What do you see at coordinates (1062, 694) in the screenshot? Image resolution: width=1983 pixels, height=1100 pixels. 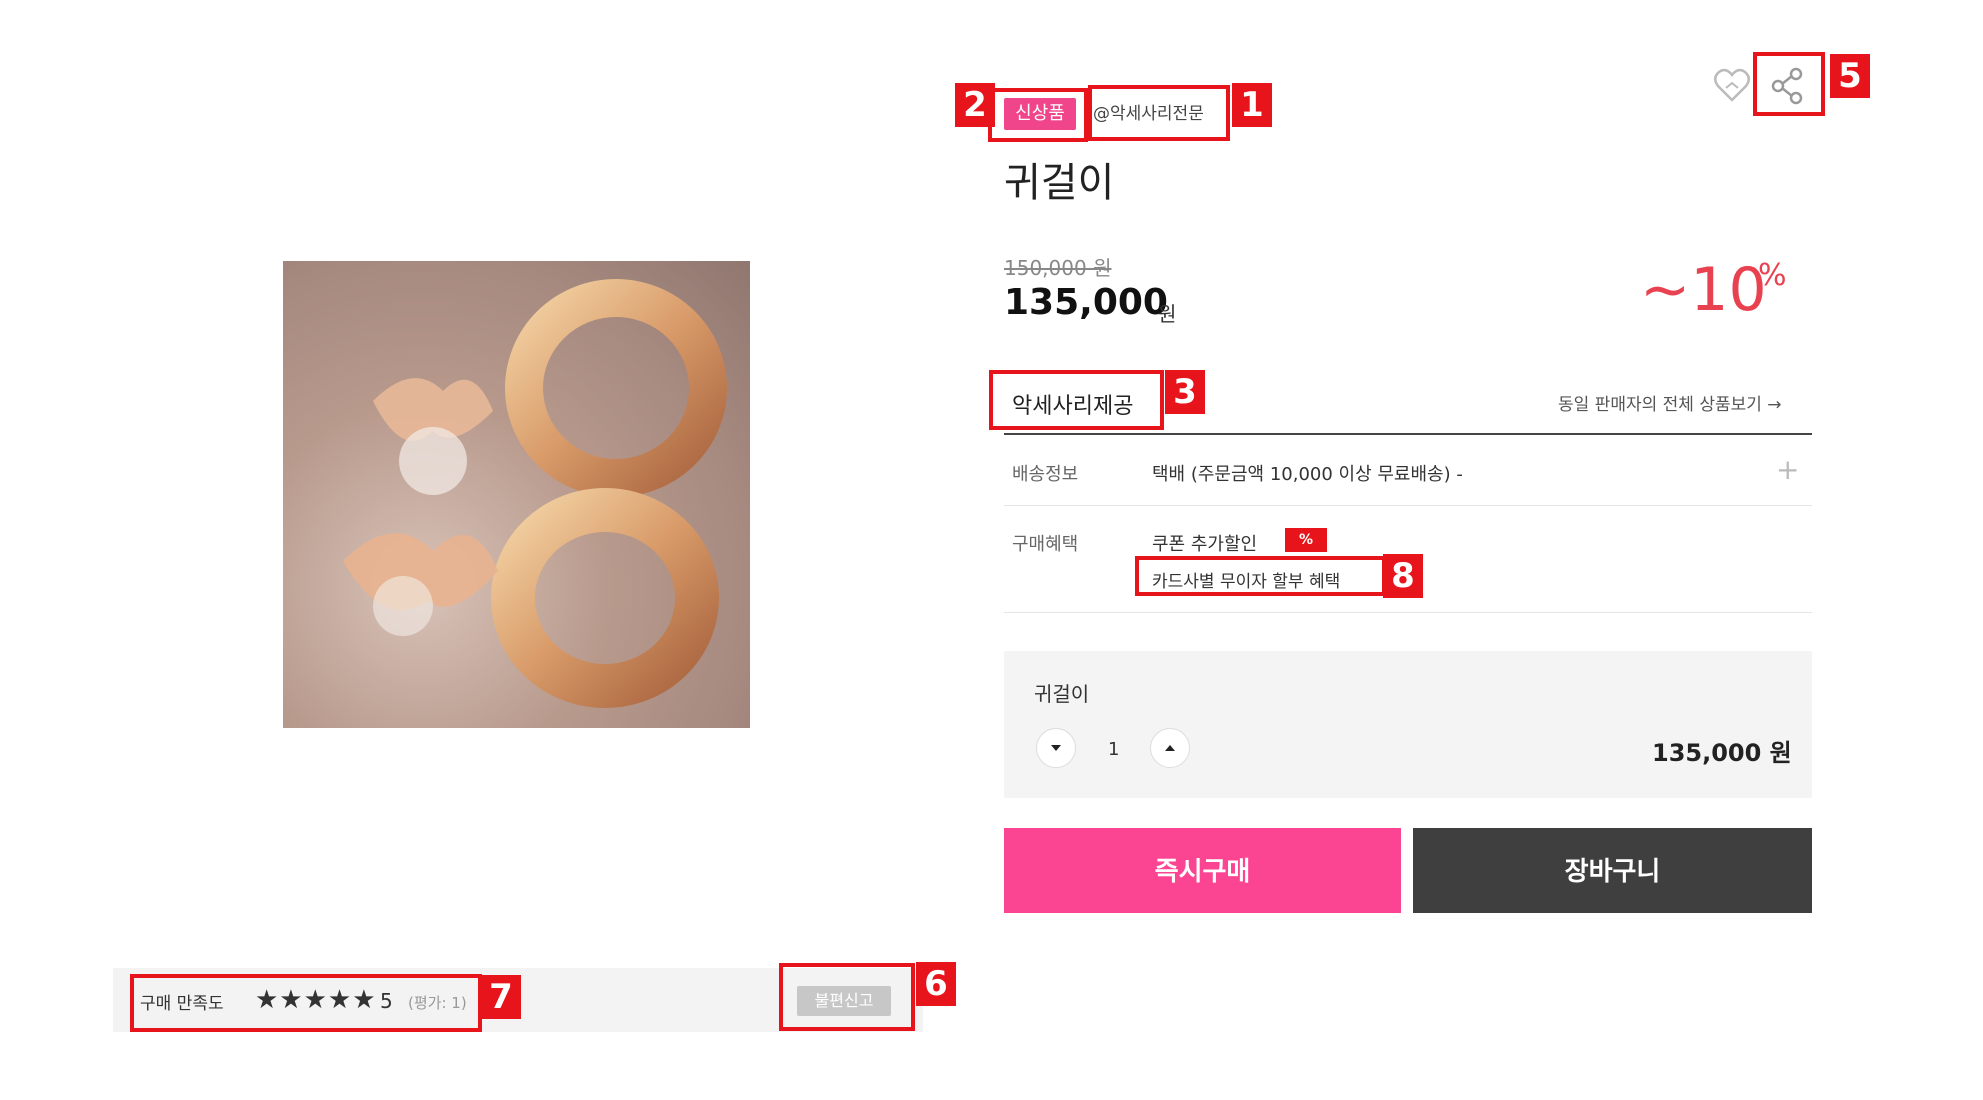 I see `option-product-name: 귀걸이` at bounding box center [1062, 694].